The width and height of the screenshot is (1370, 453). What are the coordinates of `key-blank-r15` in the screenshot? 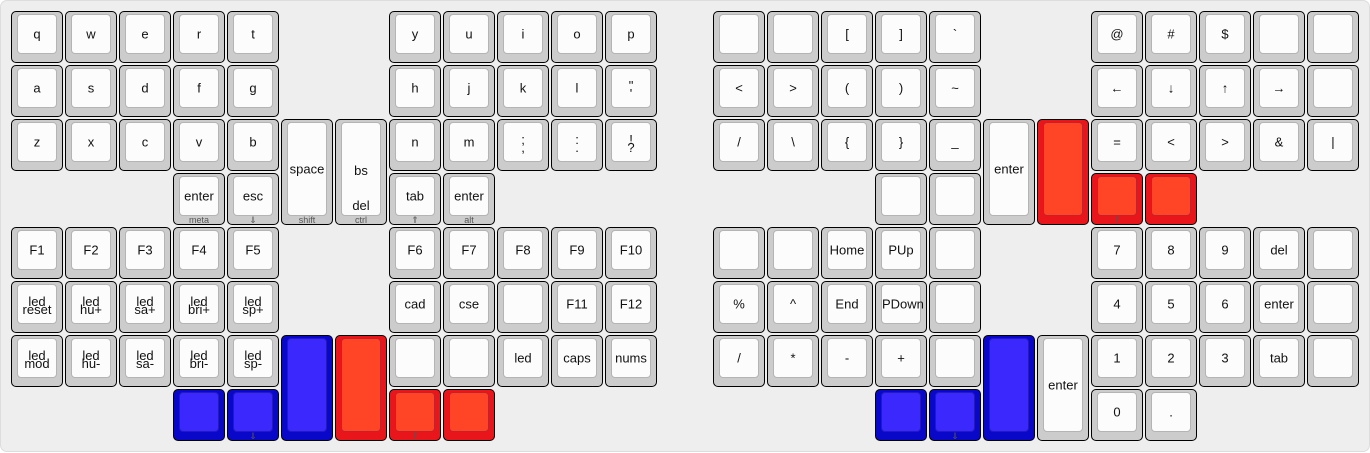 It's located at (1333, 361).